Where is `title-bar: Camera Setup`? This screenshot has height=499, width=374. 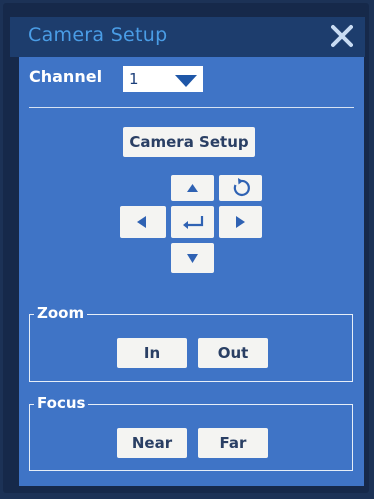 title-bar: Camera Setup is located at coordinates (187, 37).